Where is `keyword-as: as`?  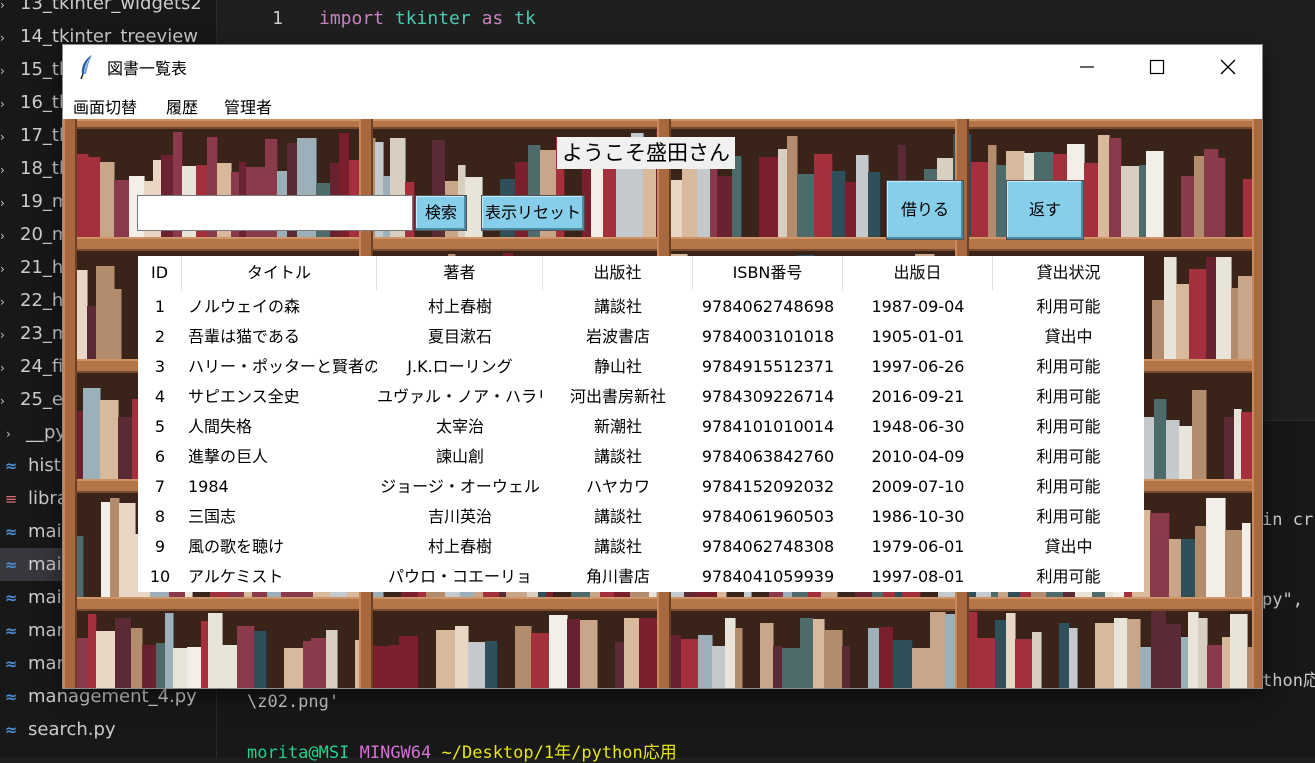 keyword-as: as is located at coordinates (492, 18).